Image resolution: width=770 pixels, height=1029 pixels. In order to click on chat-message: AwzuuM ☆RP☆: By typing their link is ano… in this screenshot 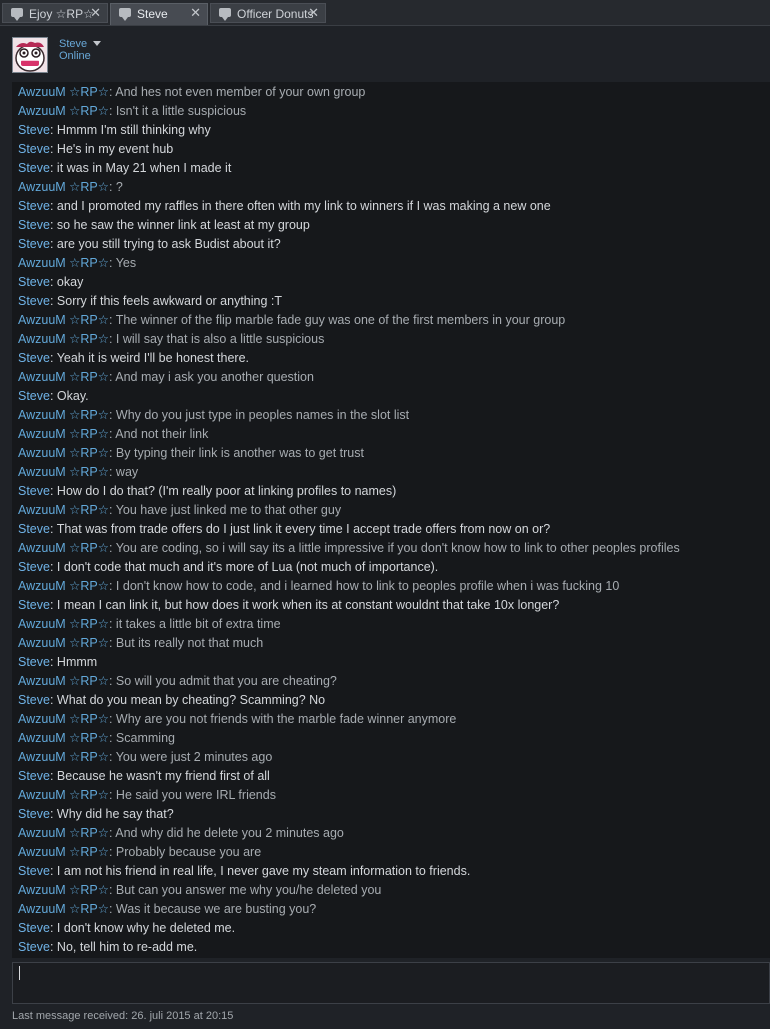, I will do `click(191, 453)`.